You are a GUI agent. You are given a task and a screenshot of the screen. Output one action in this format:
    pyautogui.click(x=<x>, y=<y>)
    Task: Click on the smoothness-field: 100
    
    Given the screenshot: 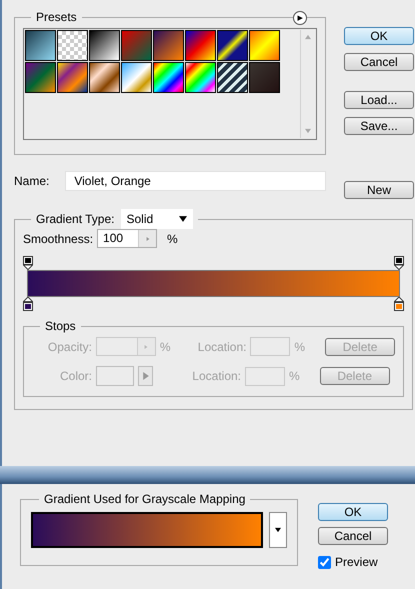 What is the action you would take?
    pyautogui.click(x=127, y=238)
    